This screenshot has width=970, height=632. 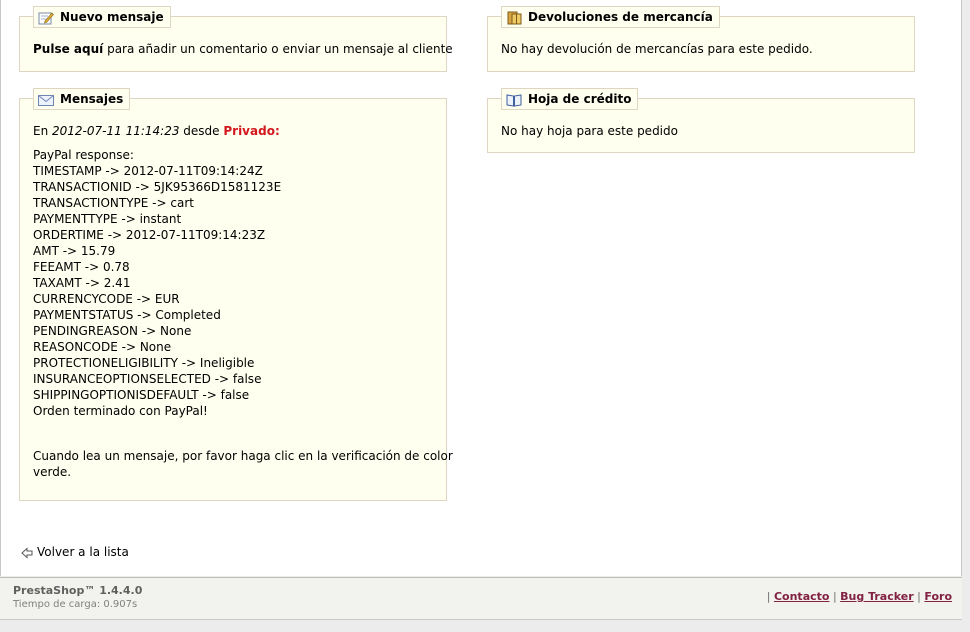 What do you see at coordinates (78, 590) in the screenshot?
I see `footer-brand: PrestaShop™ 1.4.4.0` at bounding box center [78, 590].